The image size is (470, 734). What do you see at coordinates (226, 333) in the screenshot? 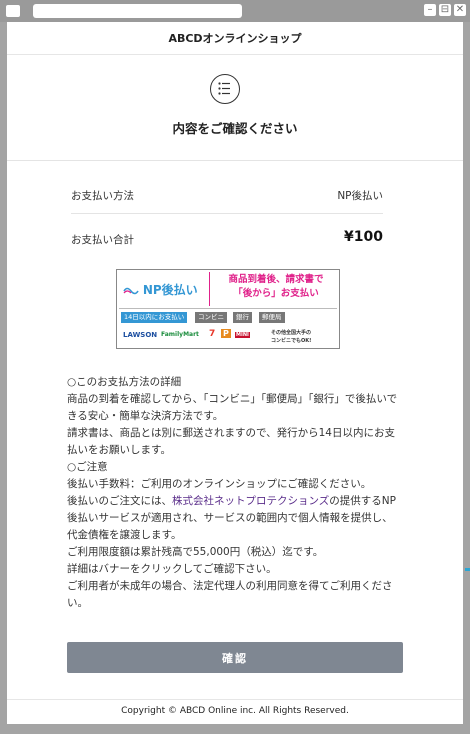
I see `poplar-logo: P` at bounding box center [226, 333].